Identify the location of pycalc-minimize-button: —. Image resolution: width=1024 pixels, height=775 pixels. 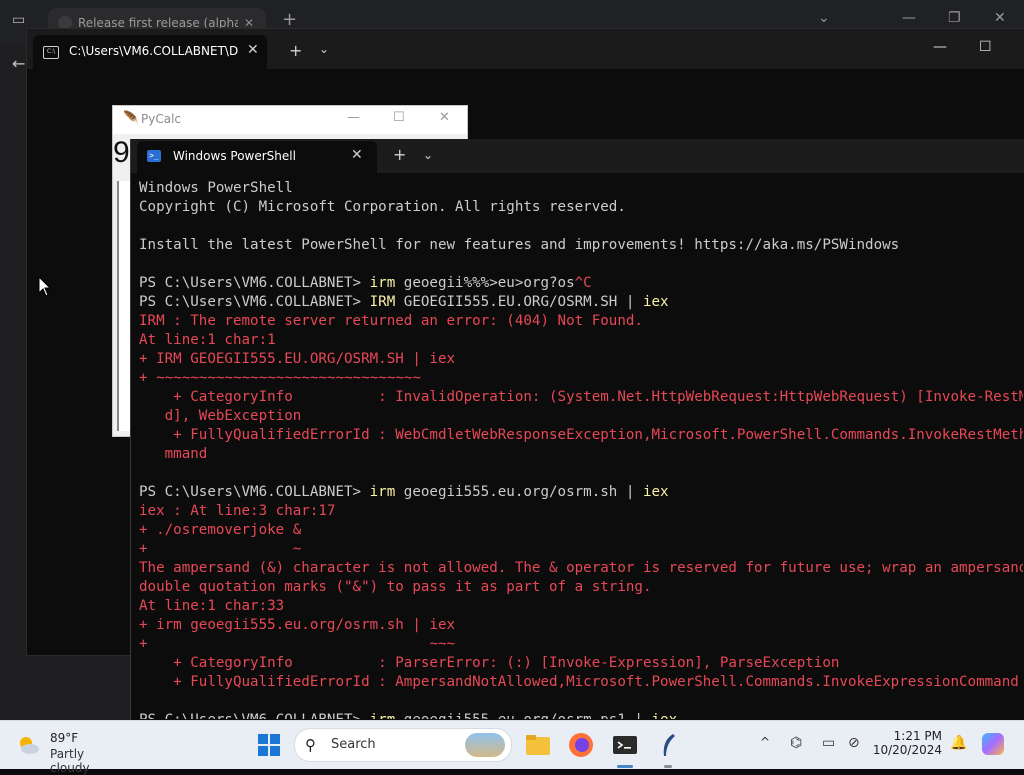
(353, 117).